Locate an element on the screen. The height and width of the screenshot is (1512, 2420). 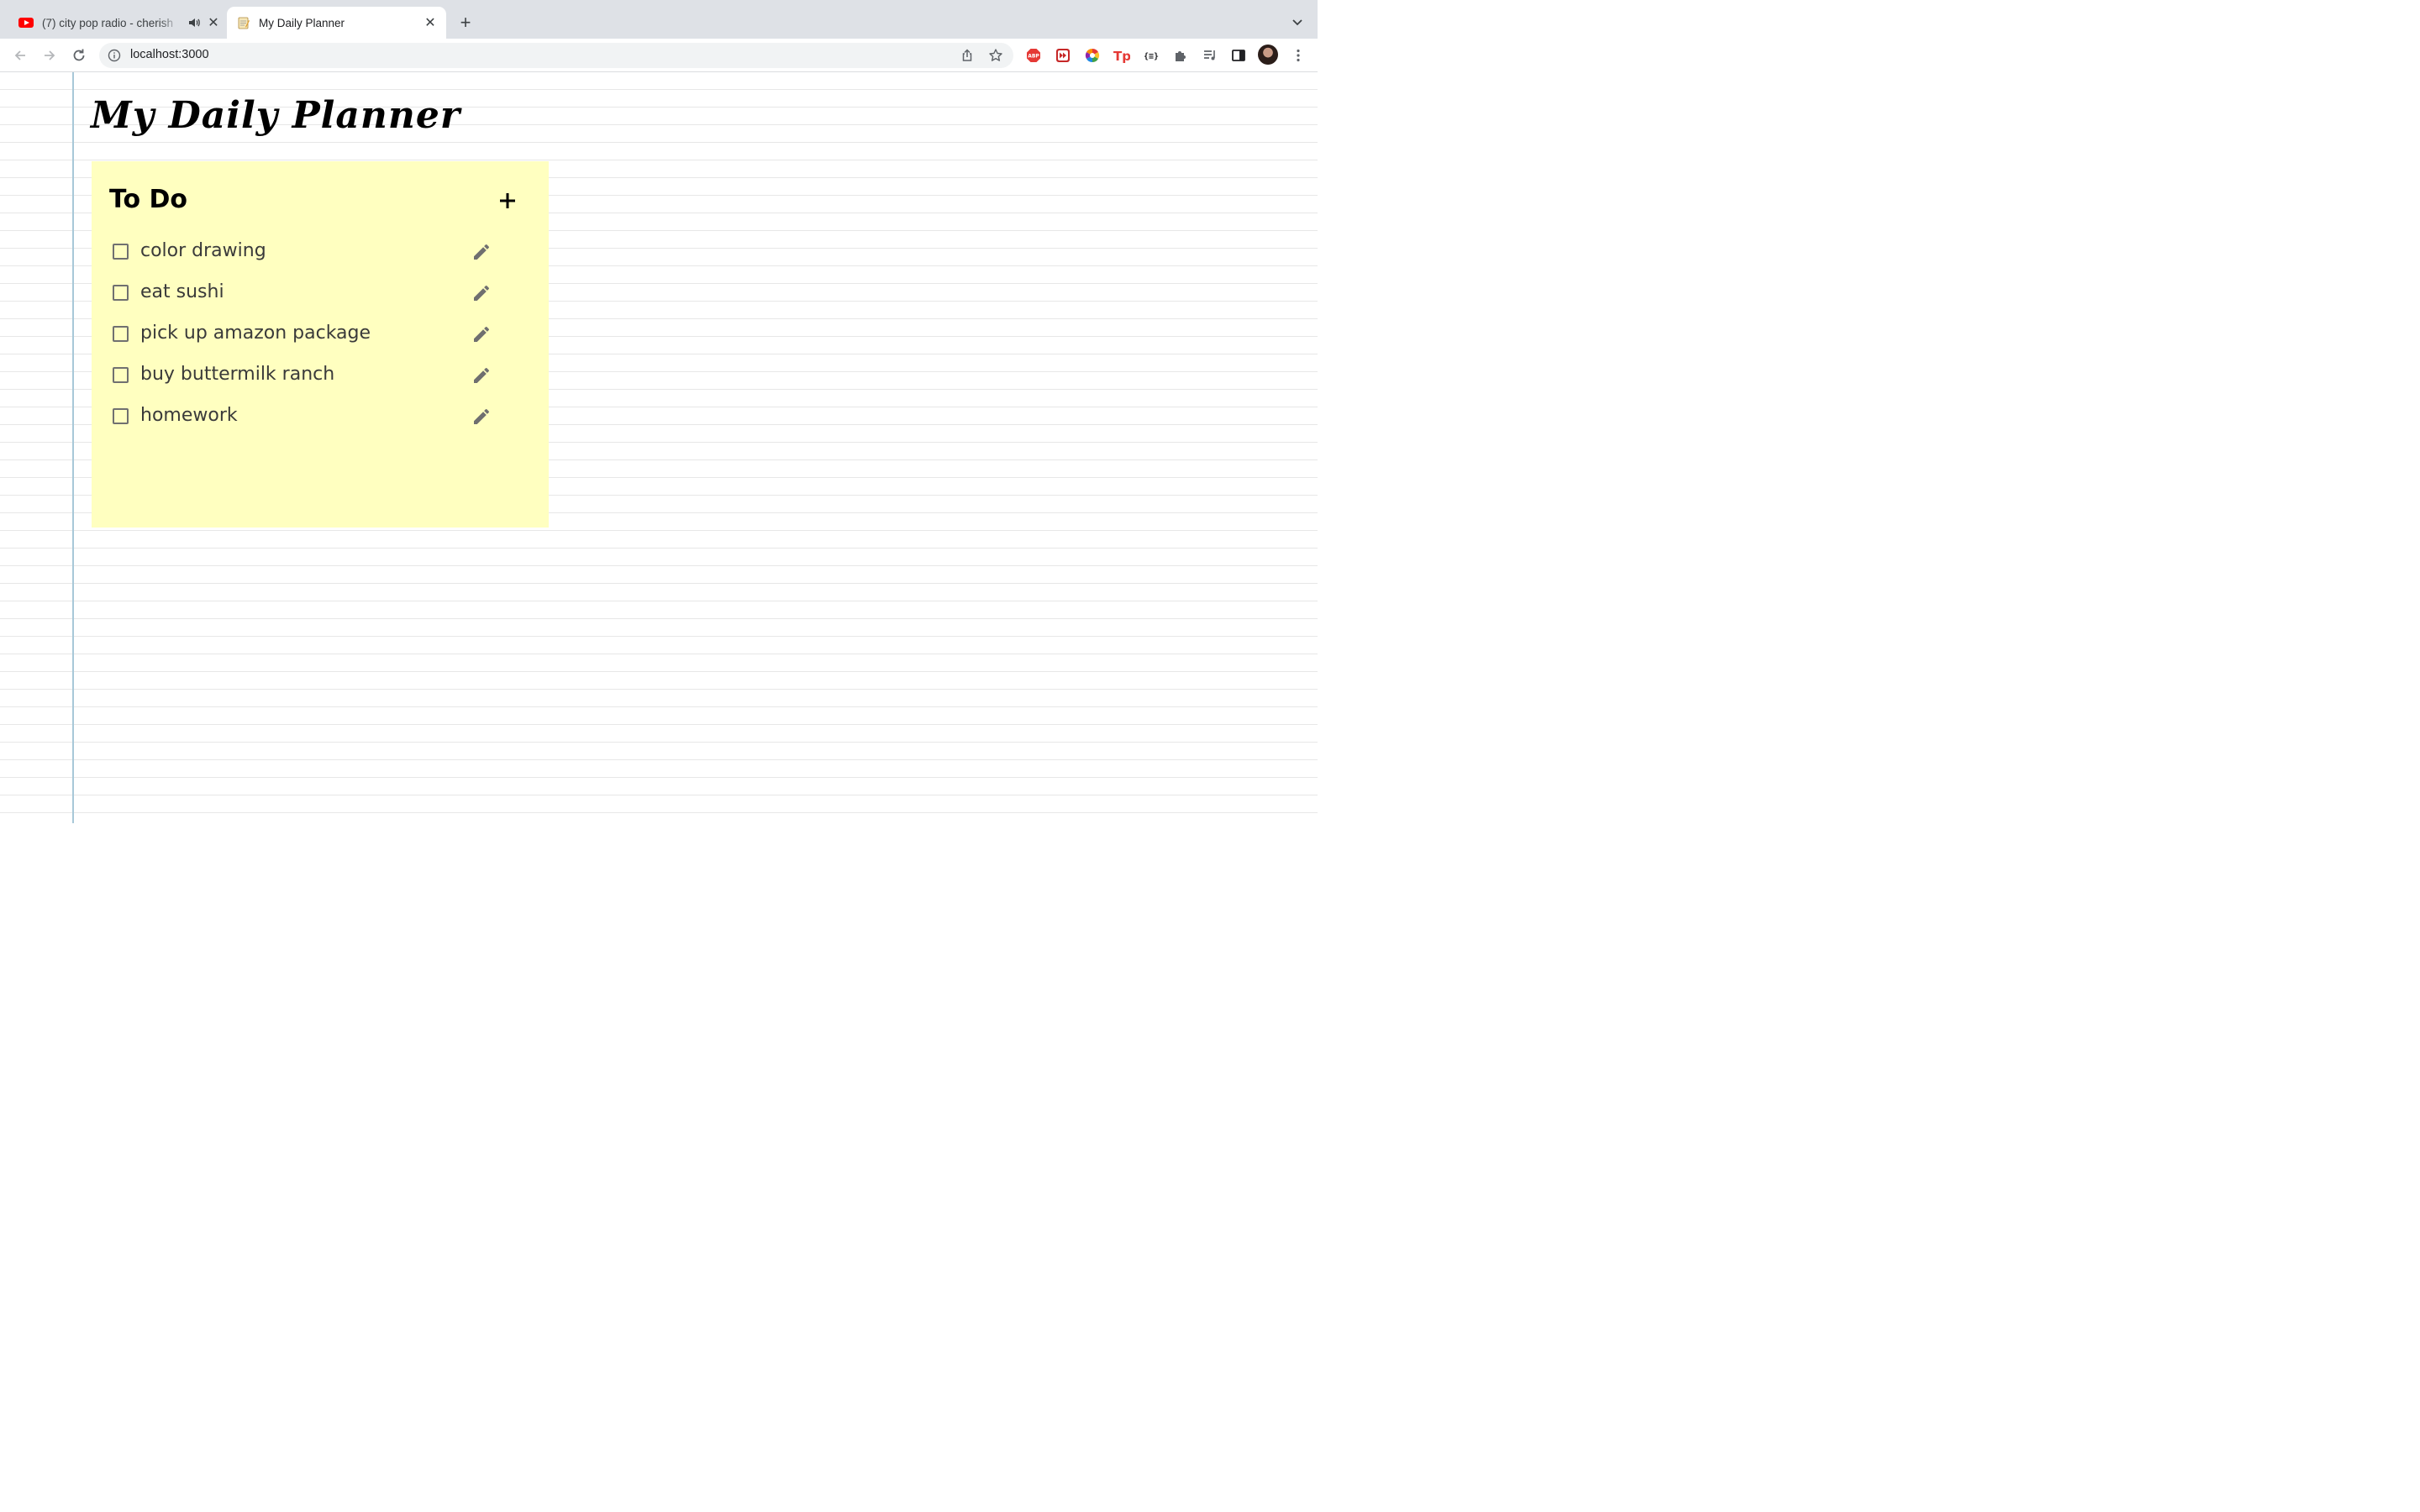
tp-icon: Tp is located at coordinates (1121, 55).